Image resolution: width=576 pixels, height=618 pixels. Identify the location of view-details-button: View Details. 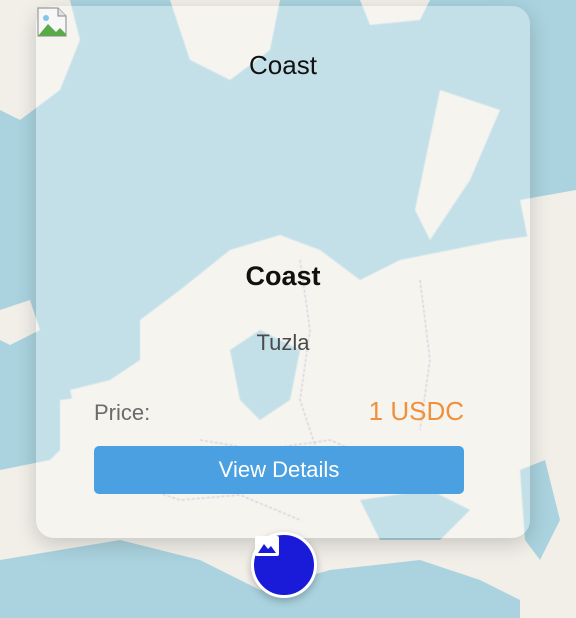
(279, 470).